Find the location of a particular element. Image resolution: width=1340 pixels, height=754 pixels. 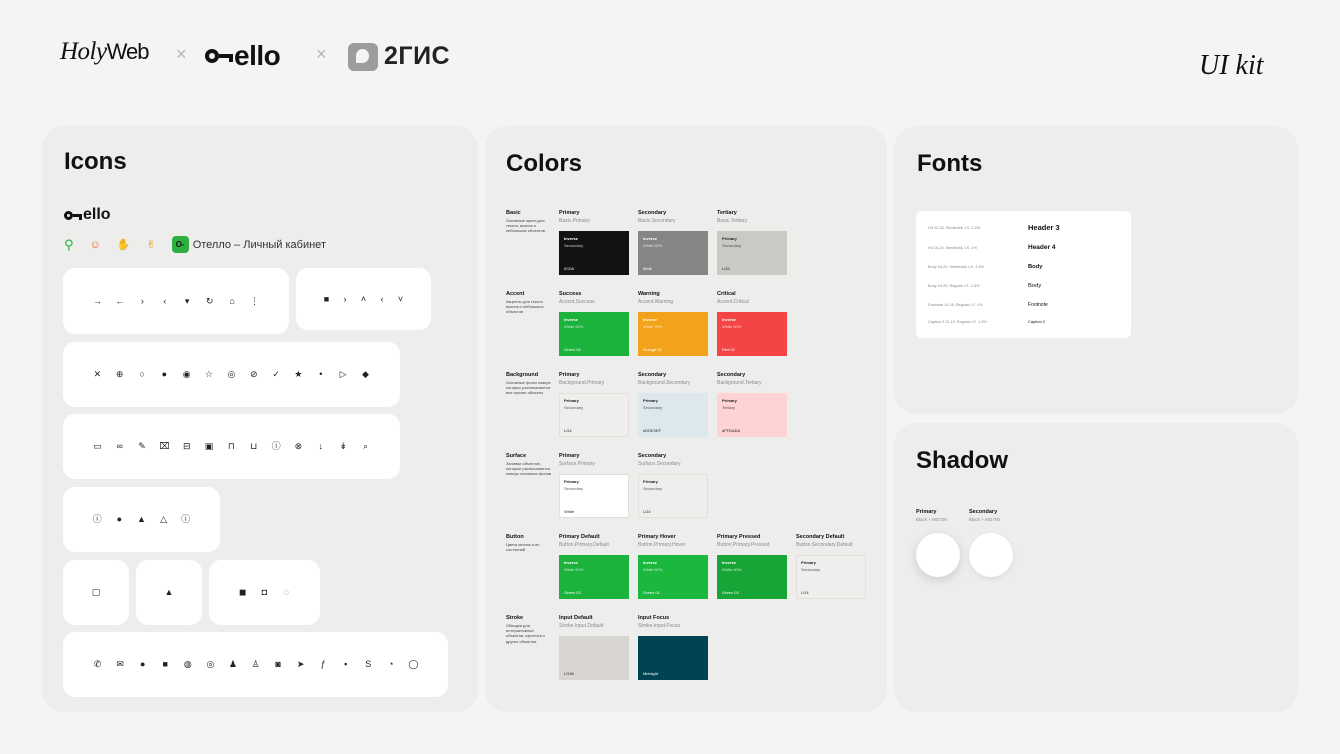

whatsapp-icon: ◯ is located at coordinates (413, 664).